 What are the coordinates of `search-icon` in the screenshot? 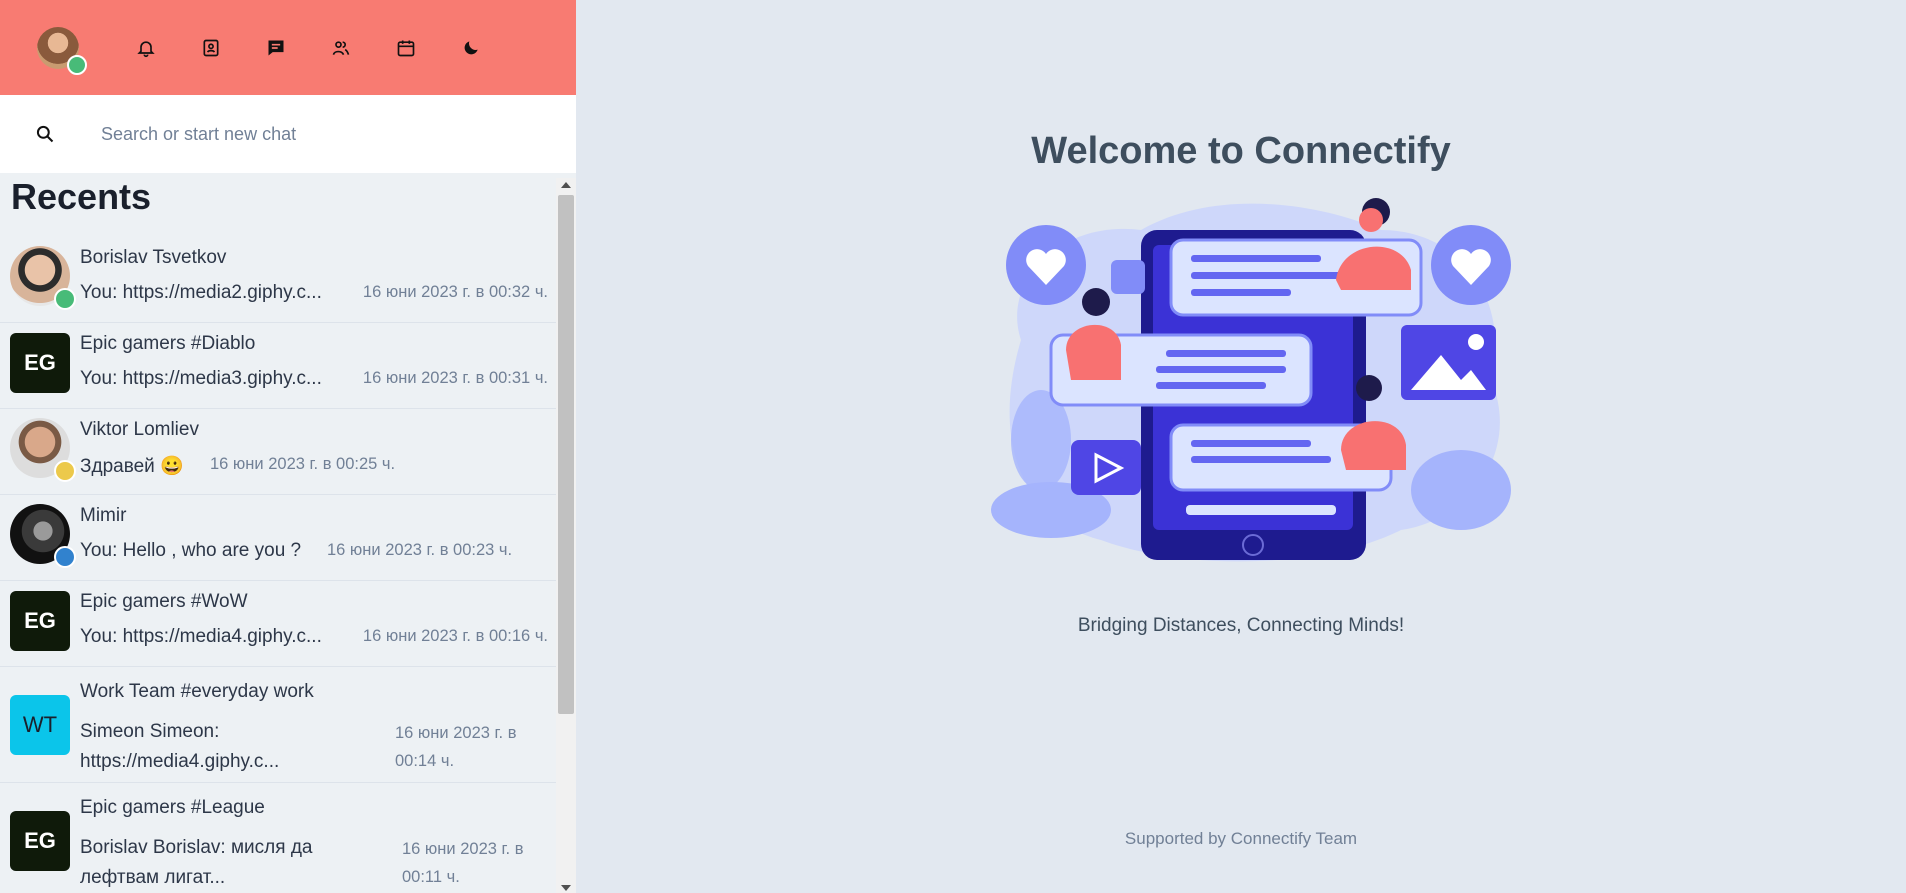 It's located at (45, 134).